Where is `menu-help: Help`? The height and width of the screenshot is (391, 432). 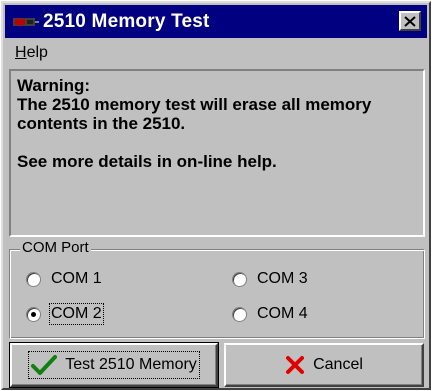
menu-help: Help is located at coordinates (31, 53).